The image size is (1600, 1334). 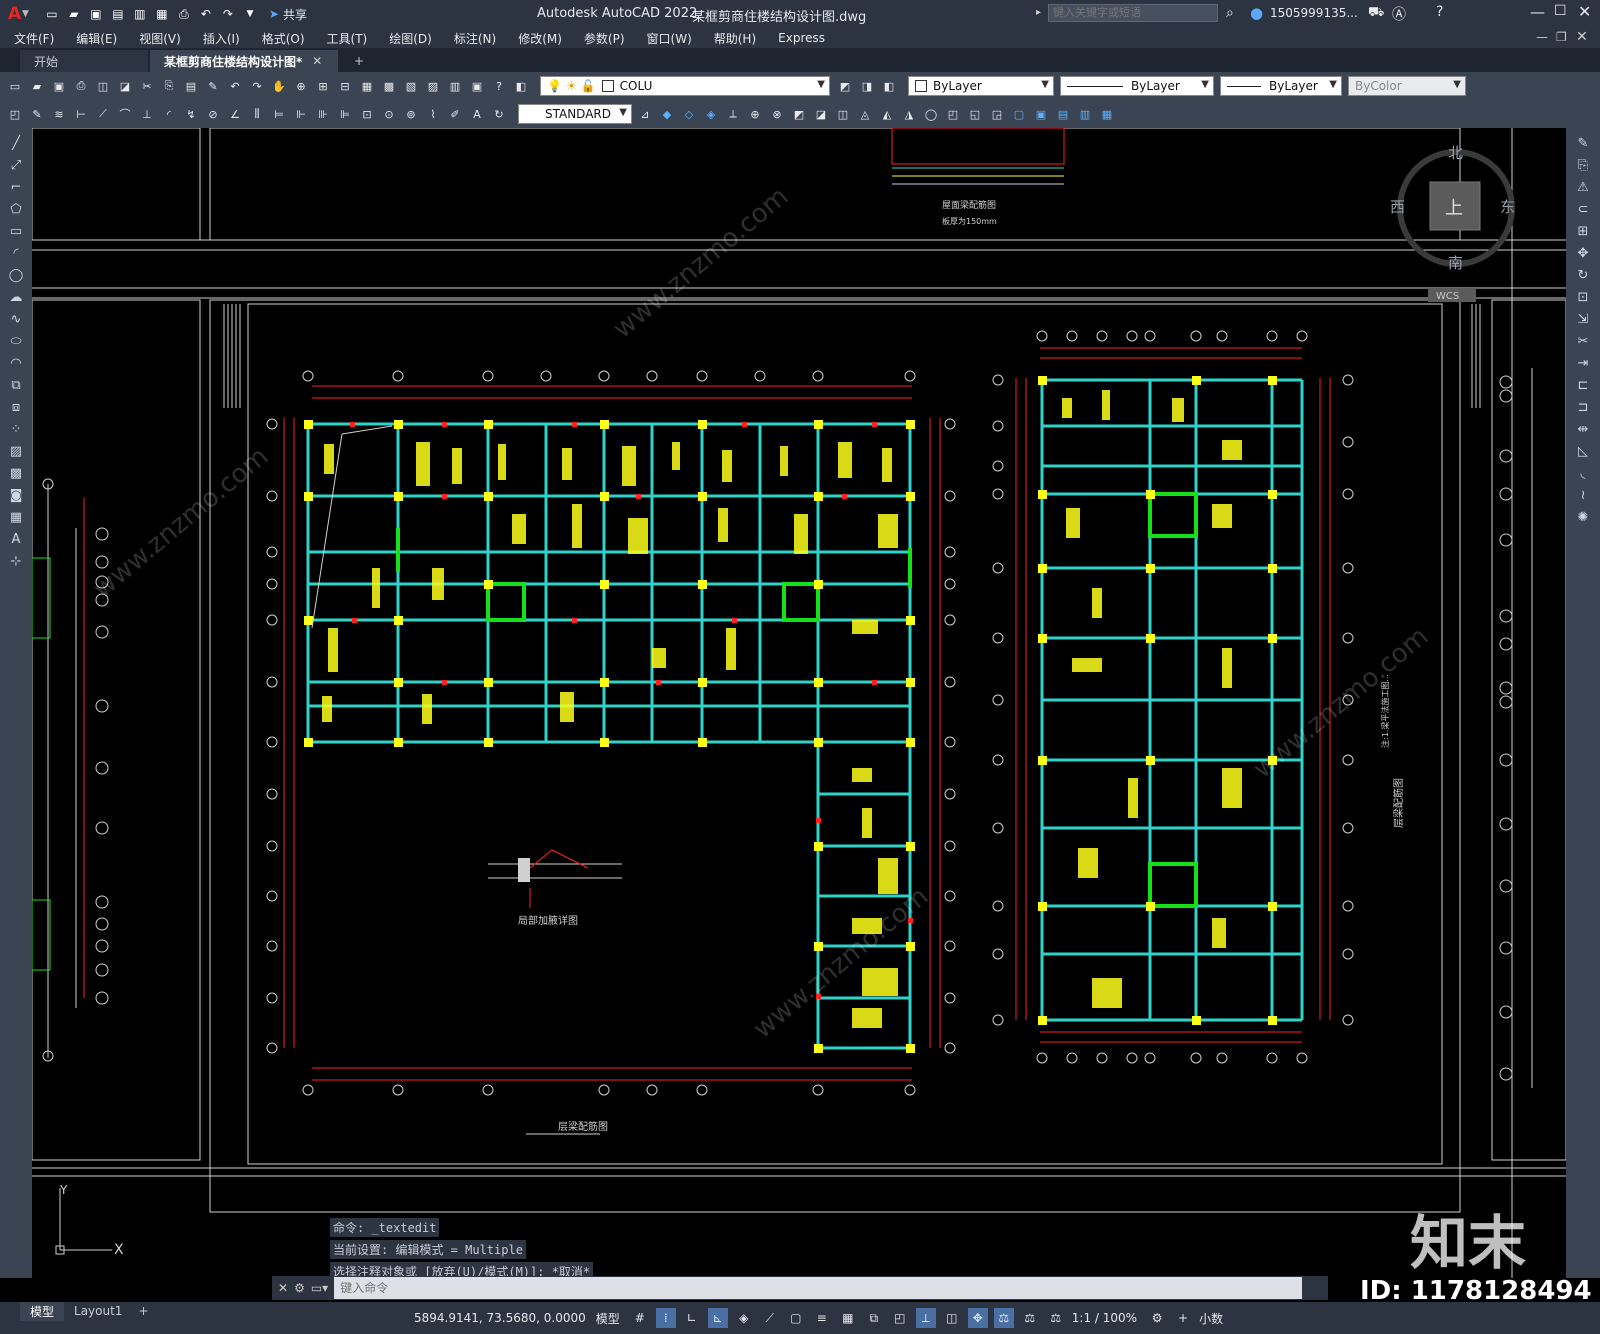 I want to click on inspect-icon: ⊚, so click(x=411, y=114).